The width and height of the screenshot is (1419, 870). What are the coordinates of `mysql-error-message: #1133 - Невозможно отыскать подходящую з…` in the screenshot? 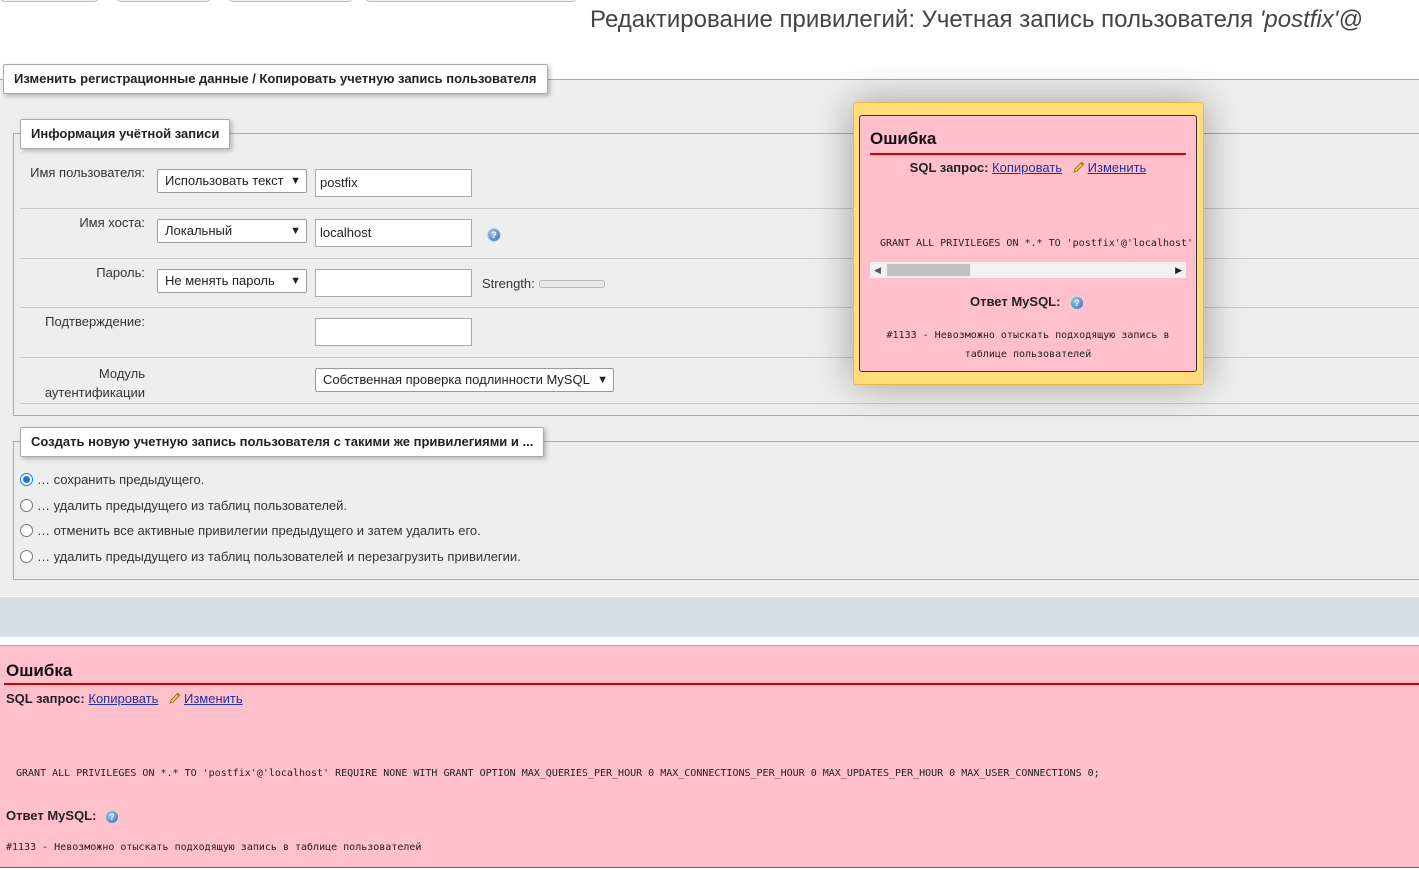 It's located at (214, 847).